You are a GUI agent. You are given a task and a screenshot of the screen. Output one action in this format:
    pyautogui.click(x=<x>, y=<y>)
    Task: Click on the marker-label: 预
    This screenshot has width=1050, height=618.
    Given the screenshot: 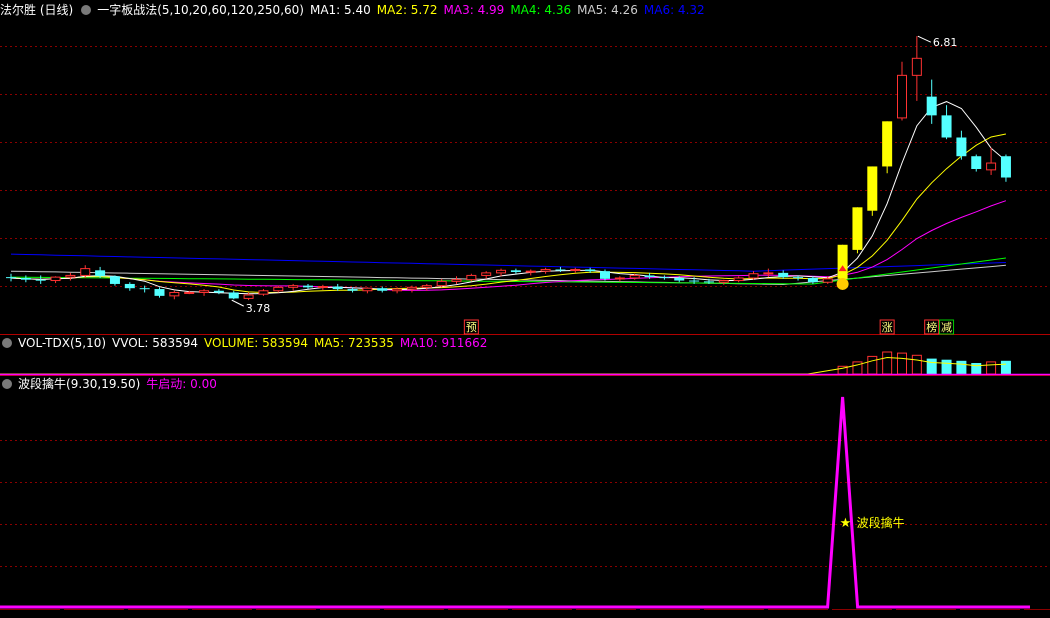 What is the action you would take?
    pyautogui.click(x=471, y=327)
    